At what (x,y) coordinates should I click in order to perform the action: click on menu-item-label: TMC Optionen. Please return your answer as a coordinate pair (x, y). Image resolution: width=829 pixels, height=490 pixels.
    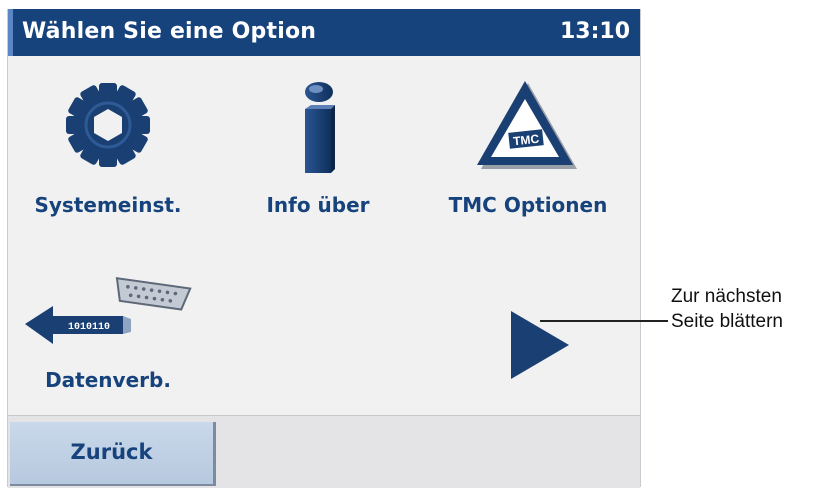
    Looking at the image, I should click on (528, 205).